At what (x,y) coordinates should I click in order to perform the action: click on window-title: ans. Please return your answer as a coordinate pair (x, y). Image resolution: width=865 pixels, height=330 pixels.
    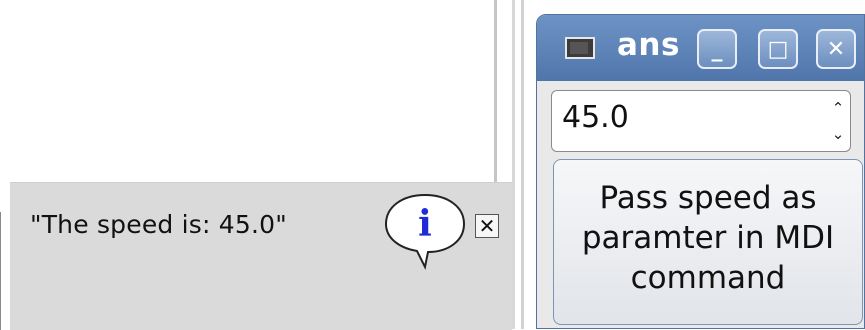
    Looking at the image, I should click on (648, 45).